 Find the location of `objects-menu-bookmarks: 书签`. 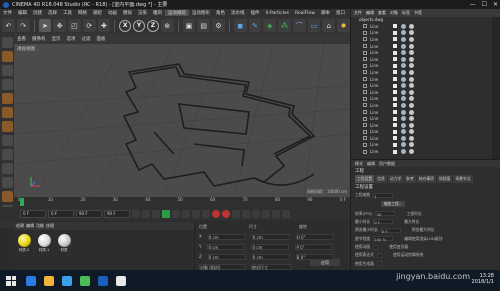

objects-menu-bookmarks: 书签 is located at coordinates (418, 13).